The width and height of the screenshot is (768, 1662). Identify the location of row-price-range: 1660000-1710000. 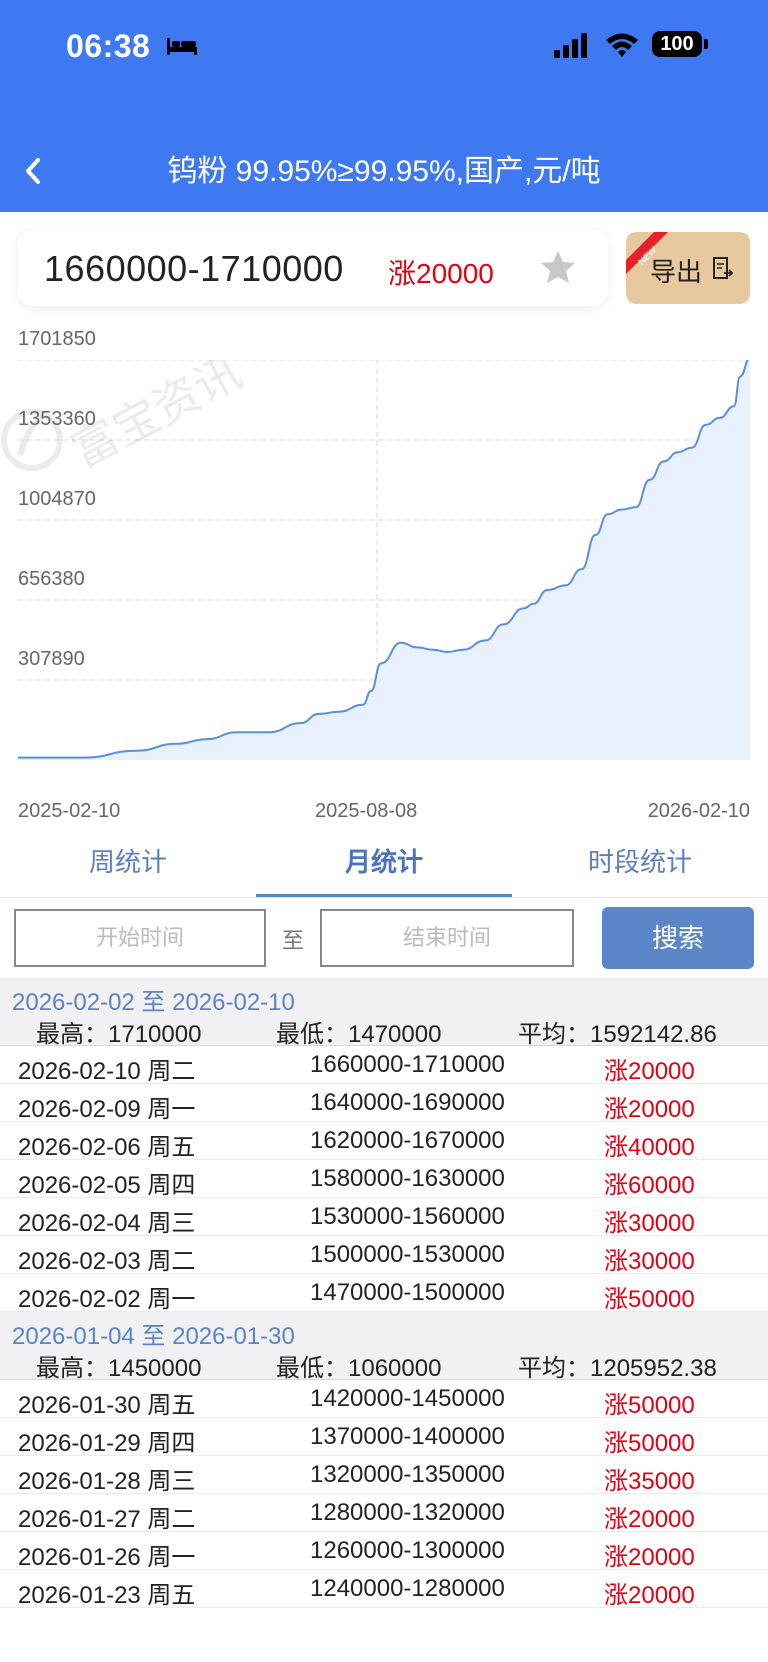
(407, 1064).